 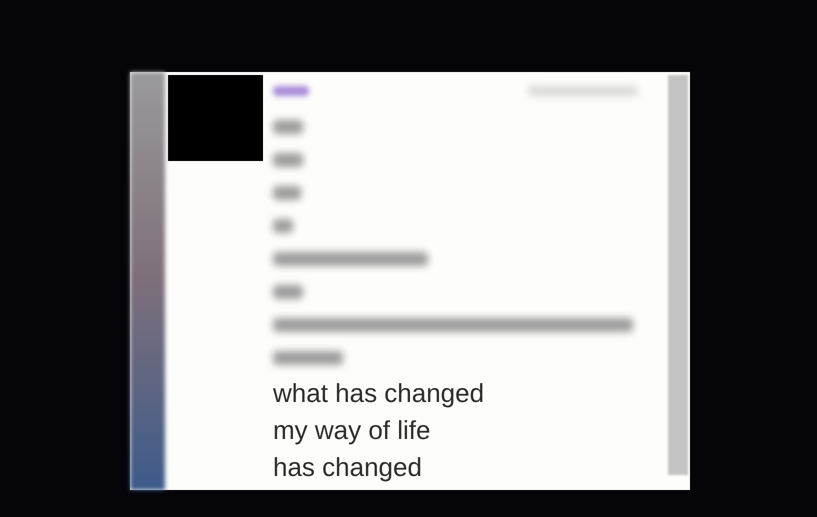 I want to click on message-text: my way of life, so click(x=352, y=430).